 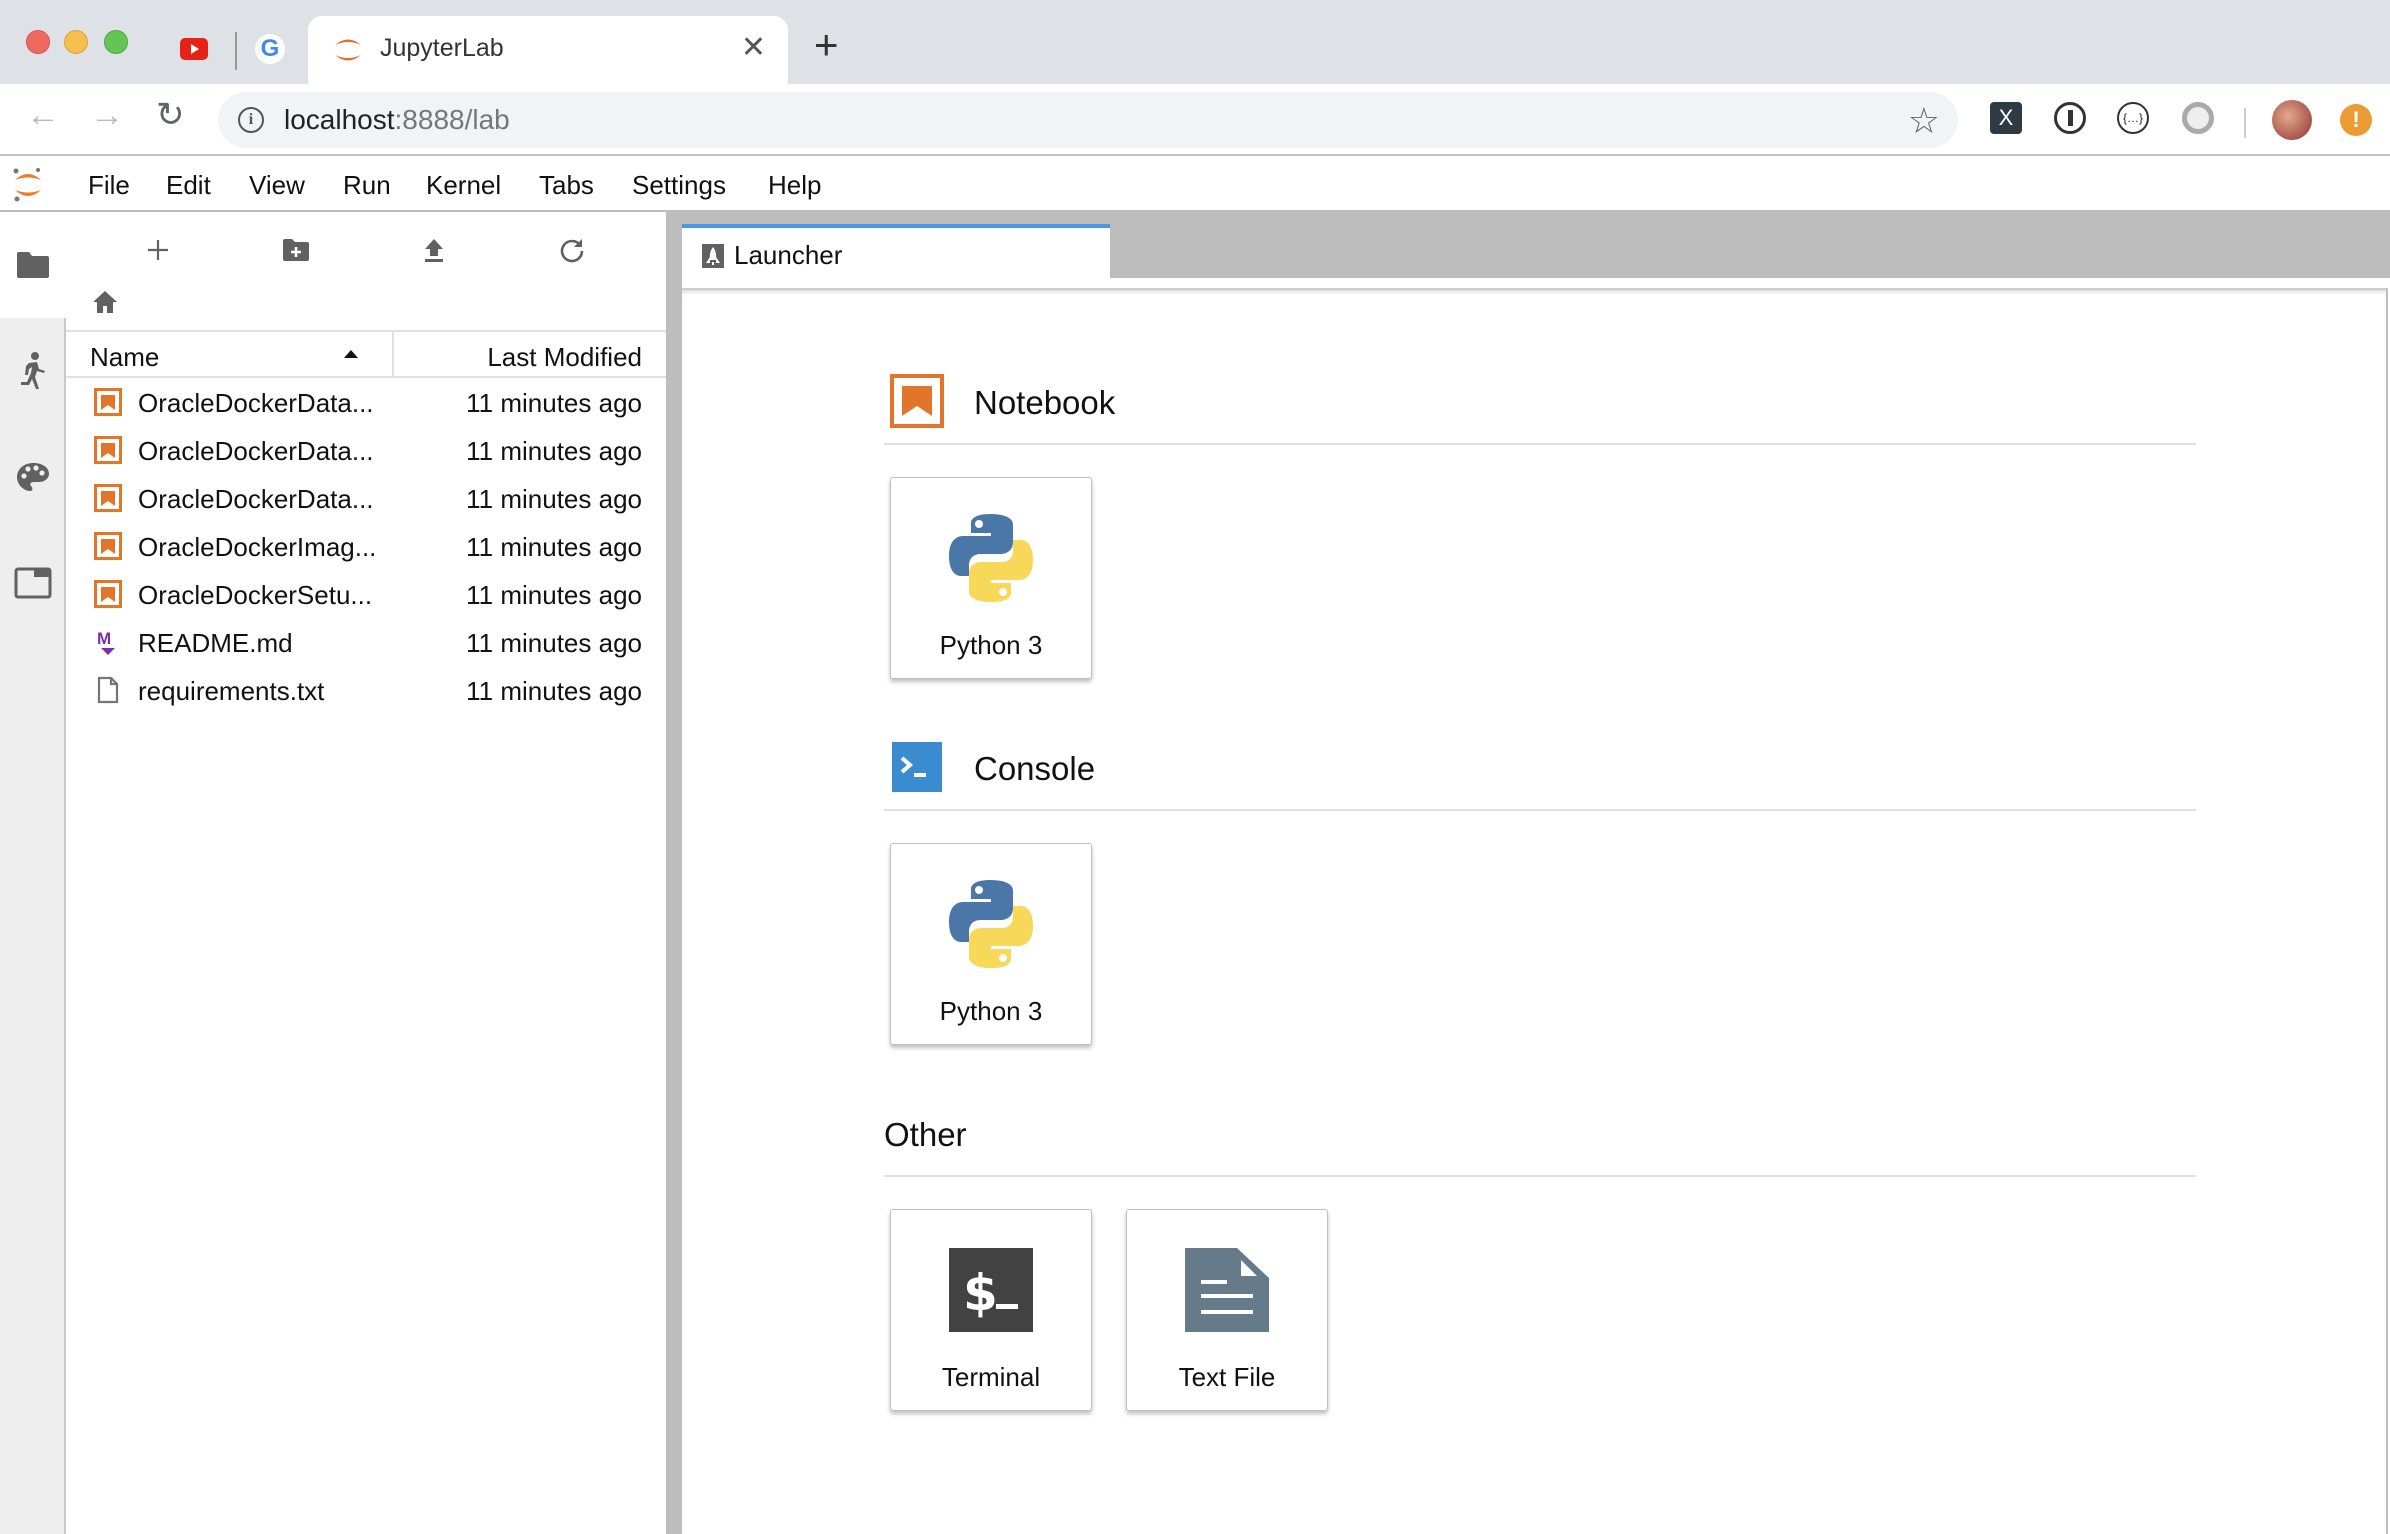 I want to click on bookmark-star-icon: ☆, so click(x=1924, y=121).